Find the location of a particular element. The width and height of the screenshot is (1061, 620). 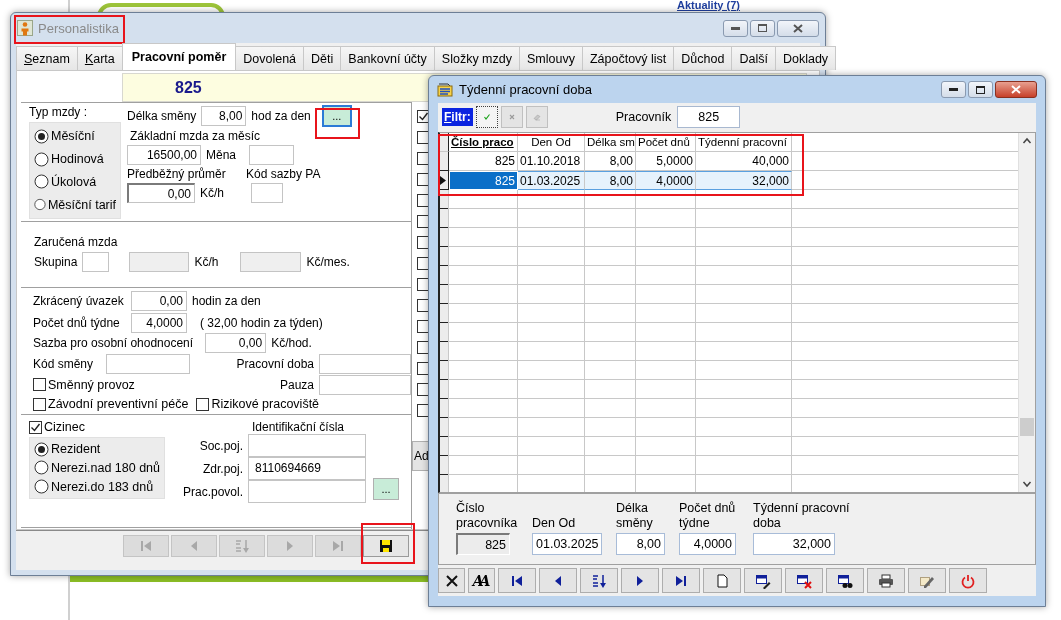

radio-button: Nerezi.nad 180 dnů is located at coordinates (97, 468).